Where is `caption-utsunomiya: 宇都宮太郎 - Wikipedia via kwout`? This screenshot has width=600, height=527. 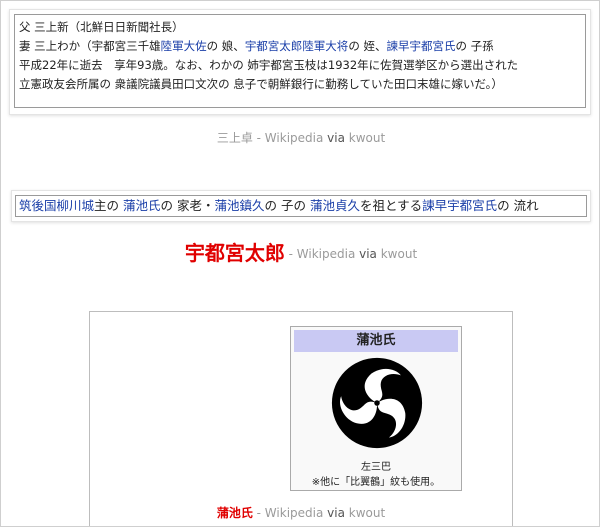 caption-utsunomiya: 宇都宮太郎 - Wikipedia via kwout is located at coordinates (300, 251).